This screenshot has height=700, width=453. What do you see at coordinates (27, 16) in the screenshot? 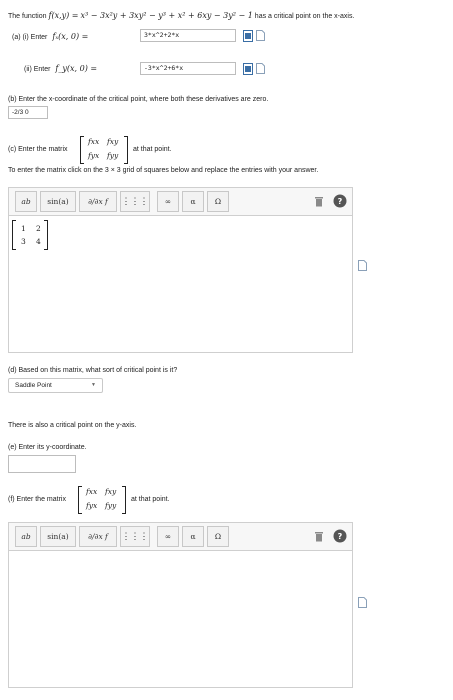
I see `intro-prefix: The function` at bounding box center [27, 16].